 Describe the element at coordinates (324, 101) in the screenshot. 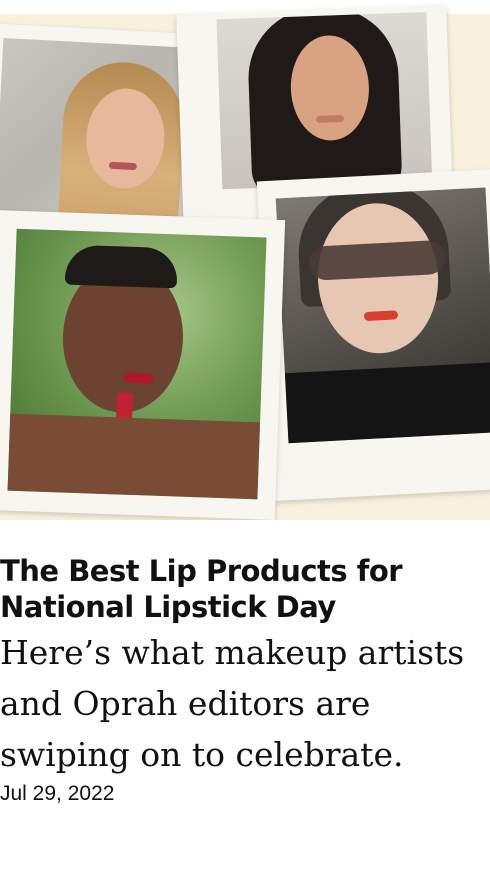

I see `dark-hair-woman-photo` at that location.